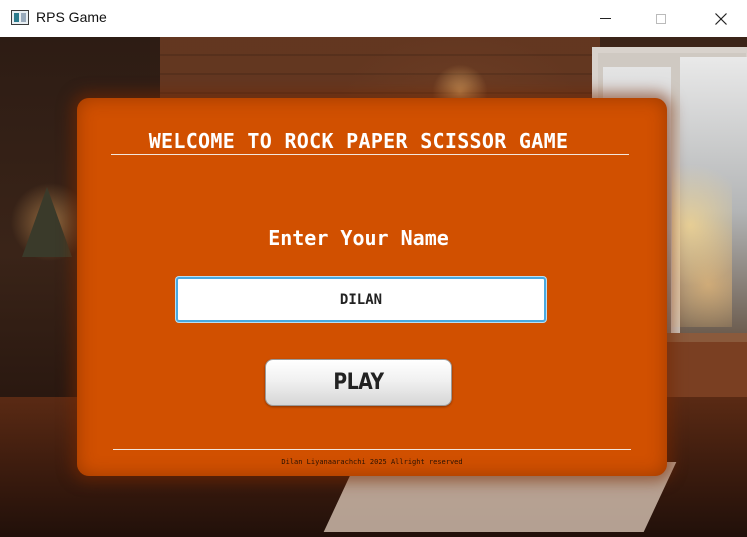 This screenshot has height=537, width=747. I want to click on maximize-button, so click(661, 18).